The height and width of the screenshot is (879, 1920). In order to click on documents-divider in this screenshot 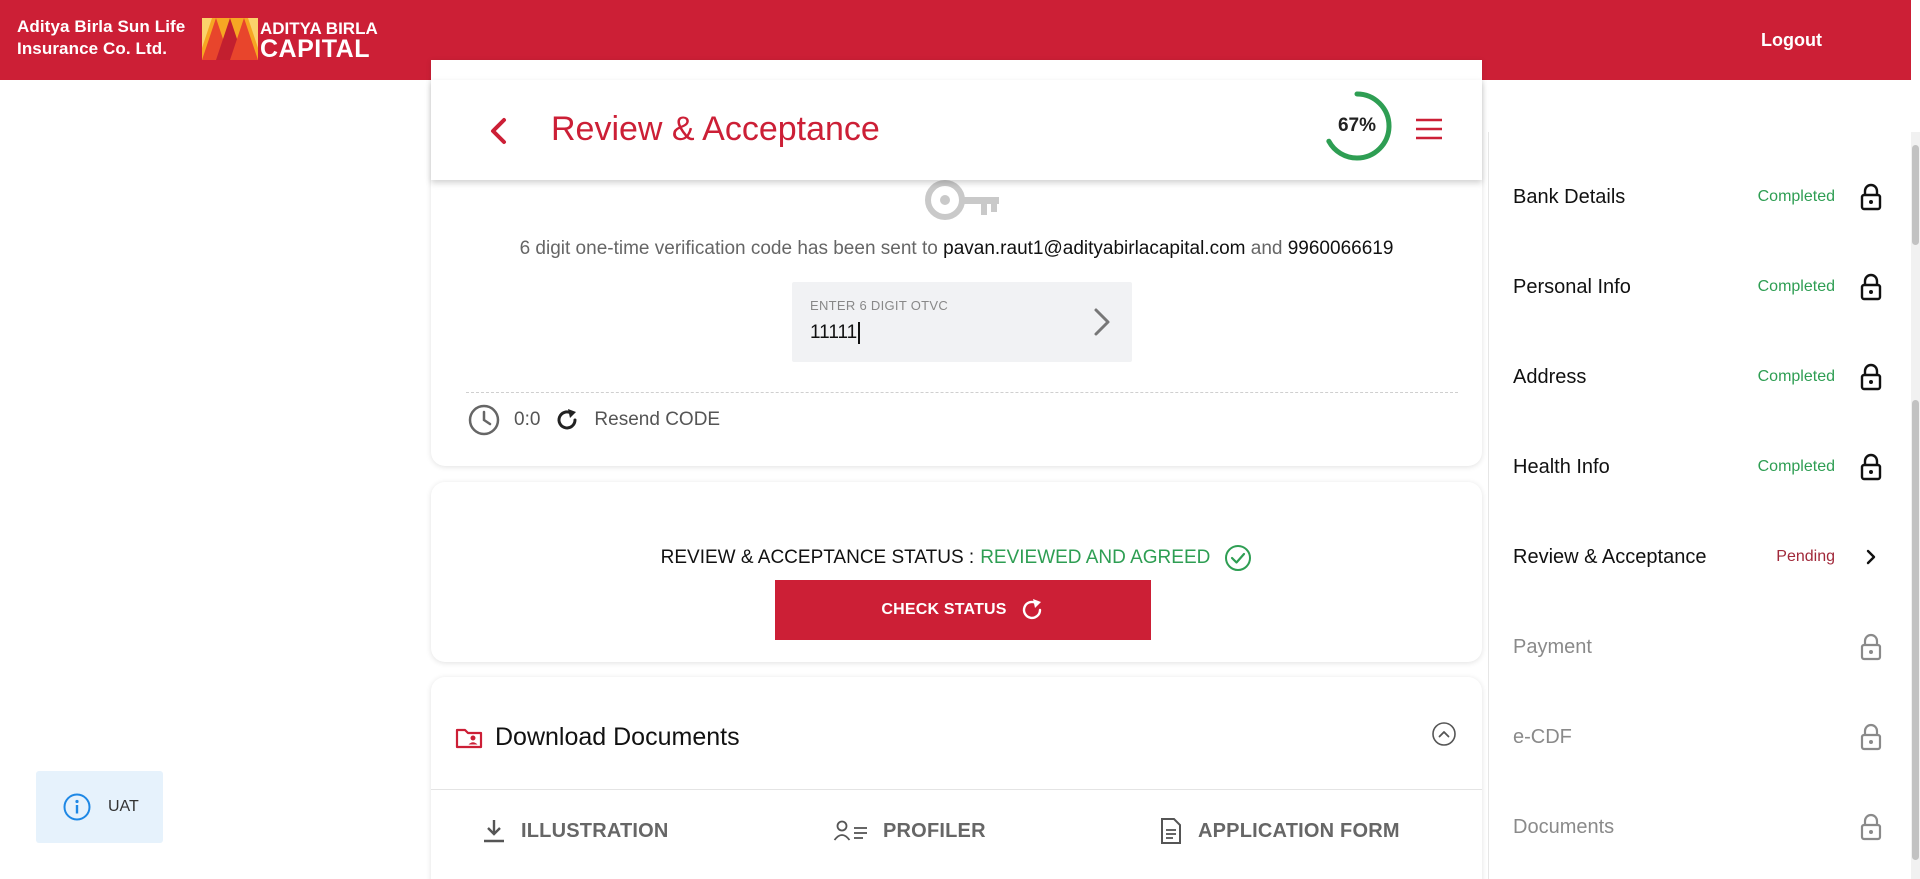, I will do `click(956, 789)`.